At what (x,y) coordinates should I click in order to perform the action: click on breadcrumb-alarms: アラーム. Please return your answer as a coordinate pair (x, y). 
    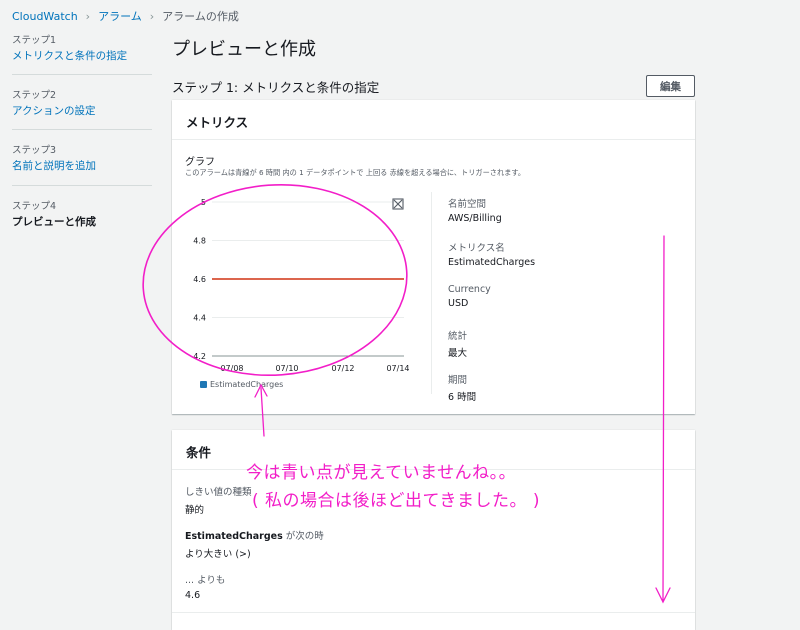
    Looking at the image, I should click on (120, 16).